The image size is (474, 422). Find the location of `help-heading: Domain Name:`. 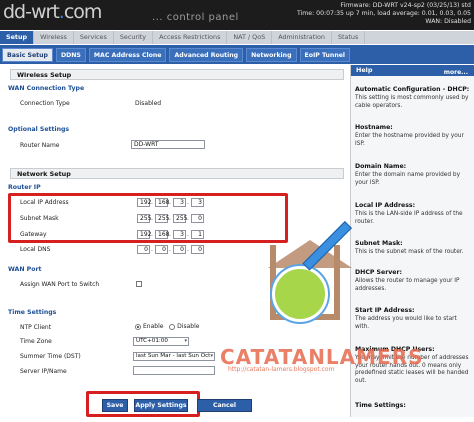

help-heading: Domain Name: is located at coordinates (381, 166).